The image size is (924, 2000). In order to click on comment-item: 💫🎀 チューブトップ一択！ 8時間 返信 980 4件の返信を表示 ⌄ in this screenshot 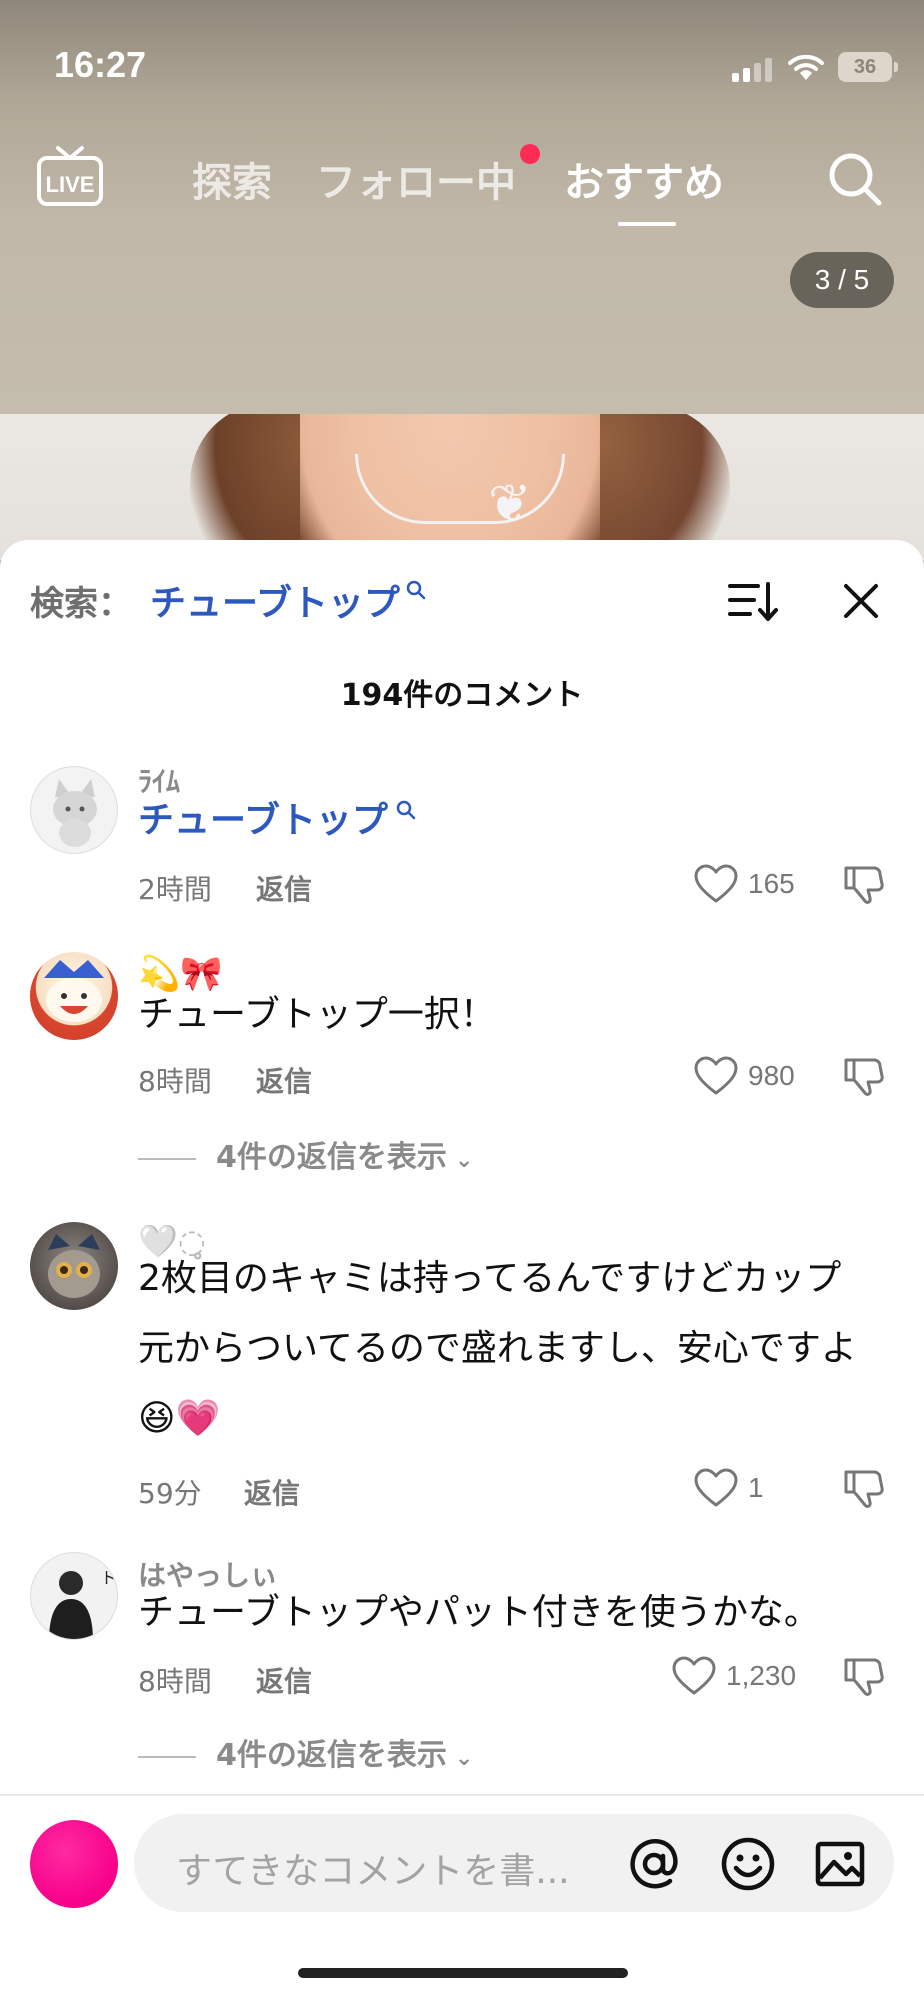, I will do `click(462, 1063)`.